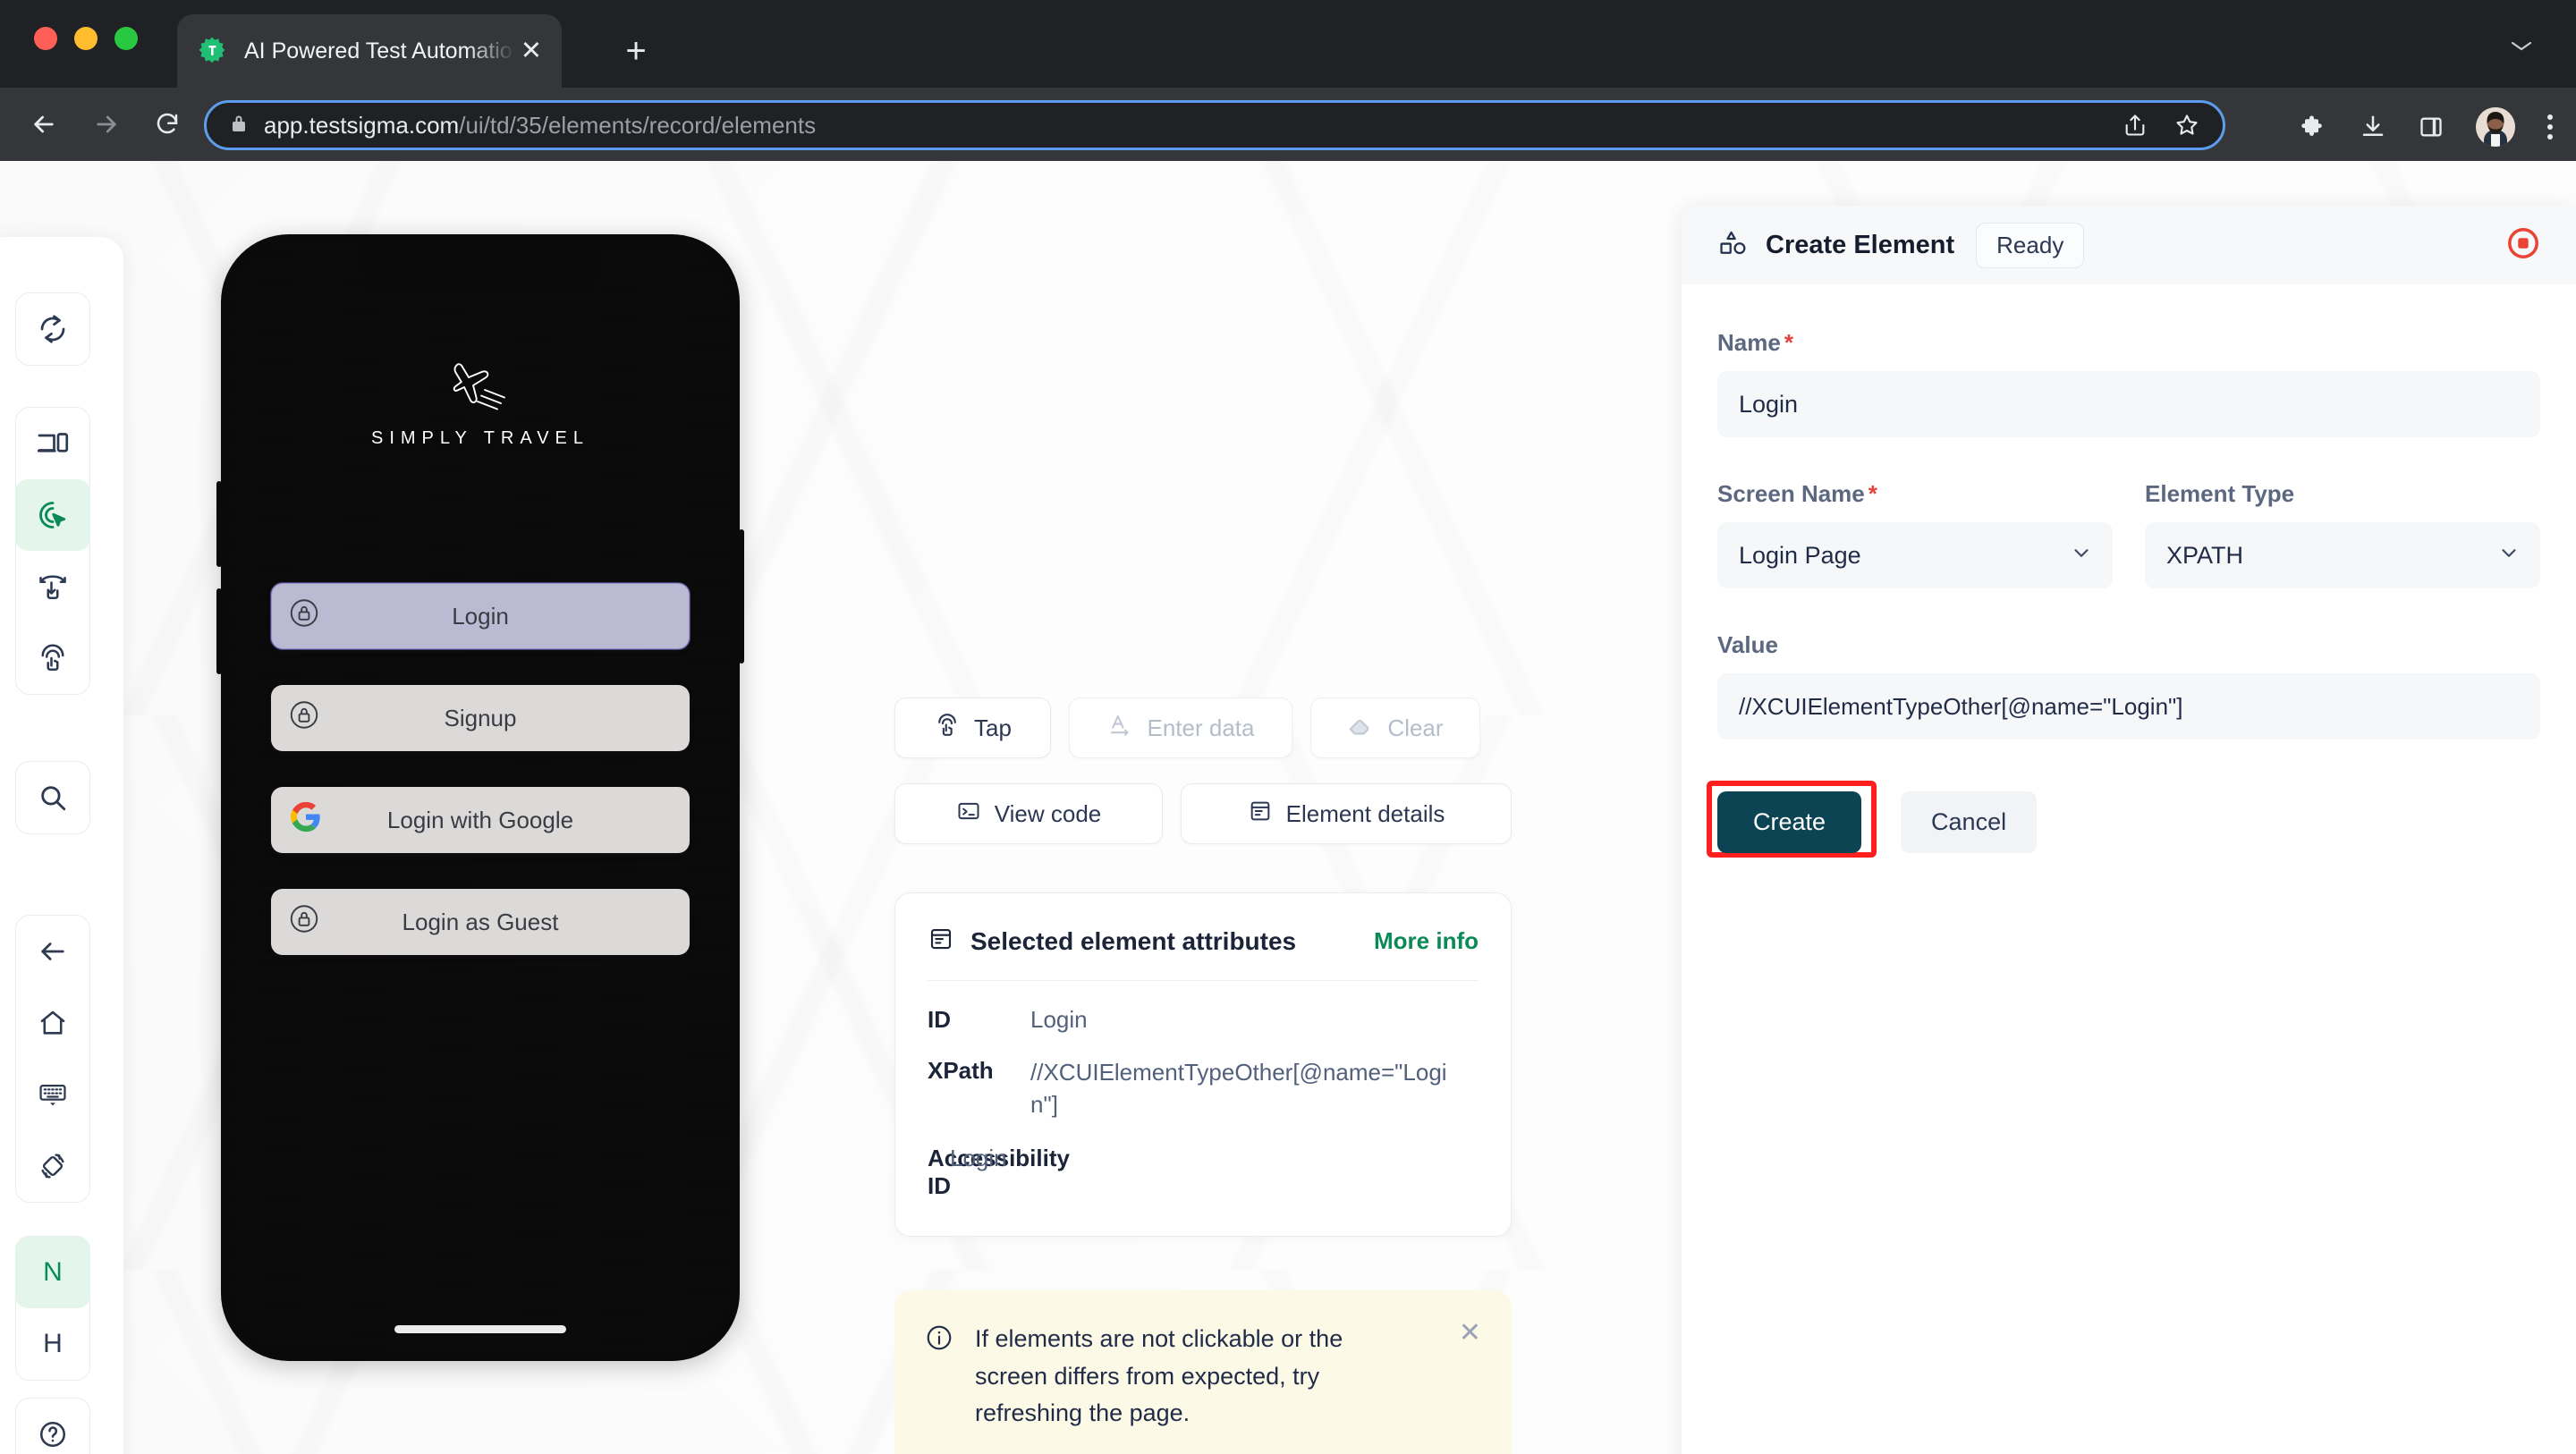  I want to click on volume-up-button, so click(219, 524).